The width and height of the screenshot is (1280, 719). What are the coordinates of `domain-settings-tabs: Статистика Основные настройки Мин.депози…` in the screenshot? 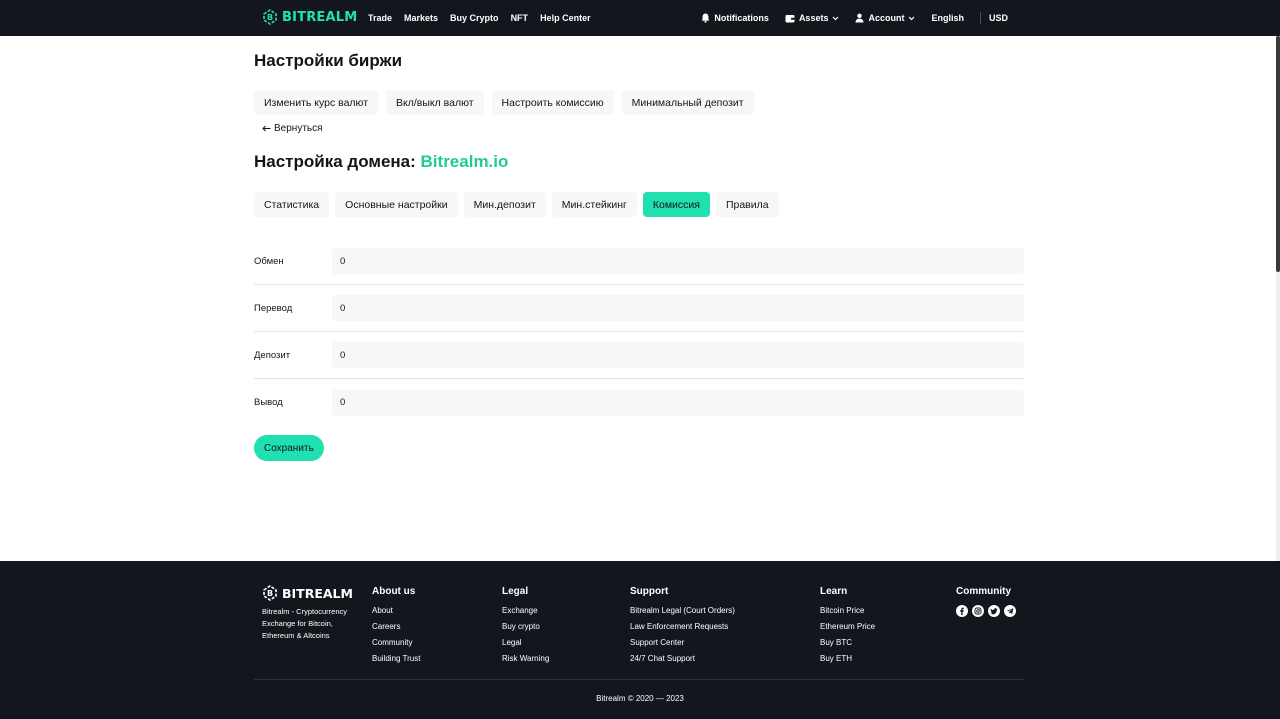 It's located at (516, 204).